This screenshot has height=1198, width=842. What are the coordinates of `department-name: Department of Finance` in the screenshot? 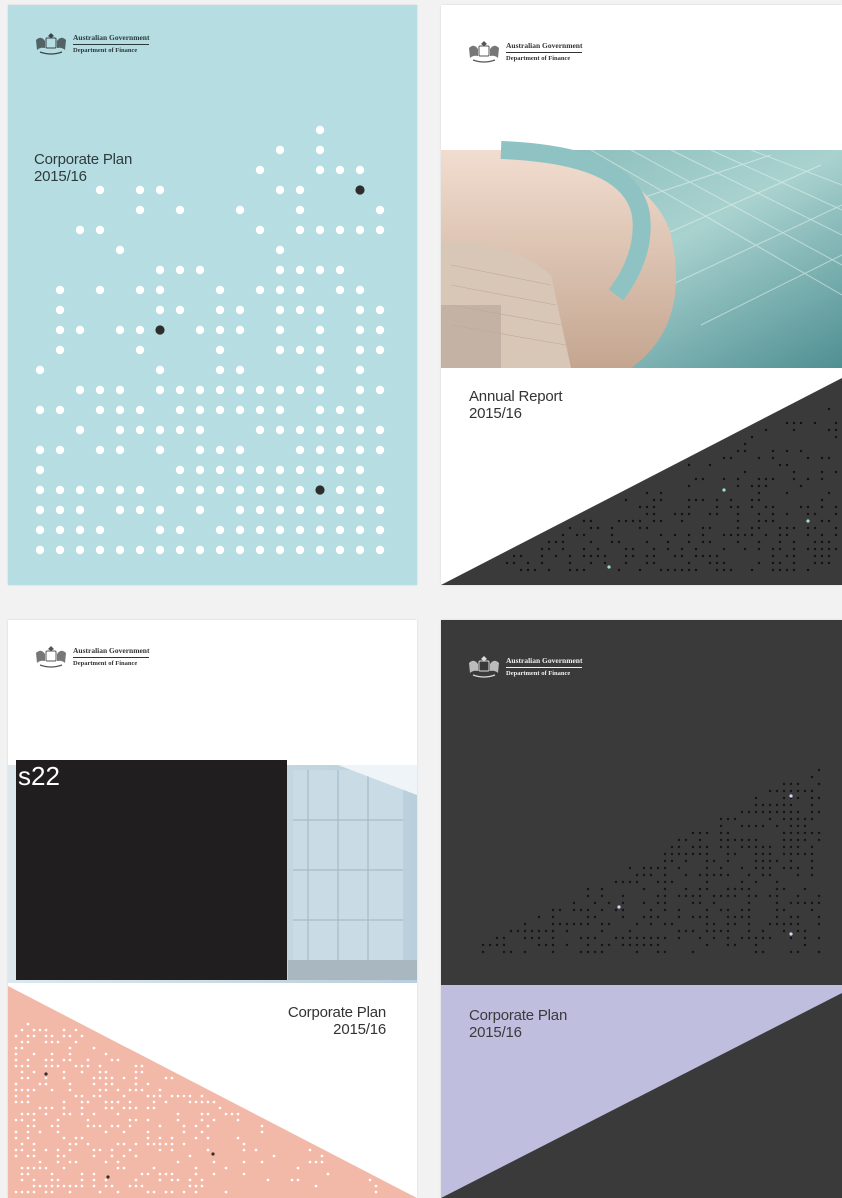 It's located at (538, 674).